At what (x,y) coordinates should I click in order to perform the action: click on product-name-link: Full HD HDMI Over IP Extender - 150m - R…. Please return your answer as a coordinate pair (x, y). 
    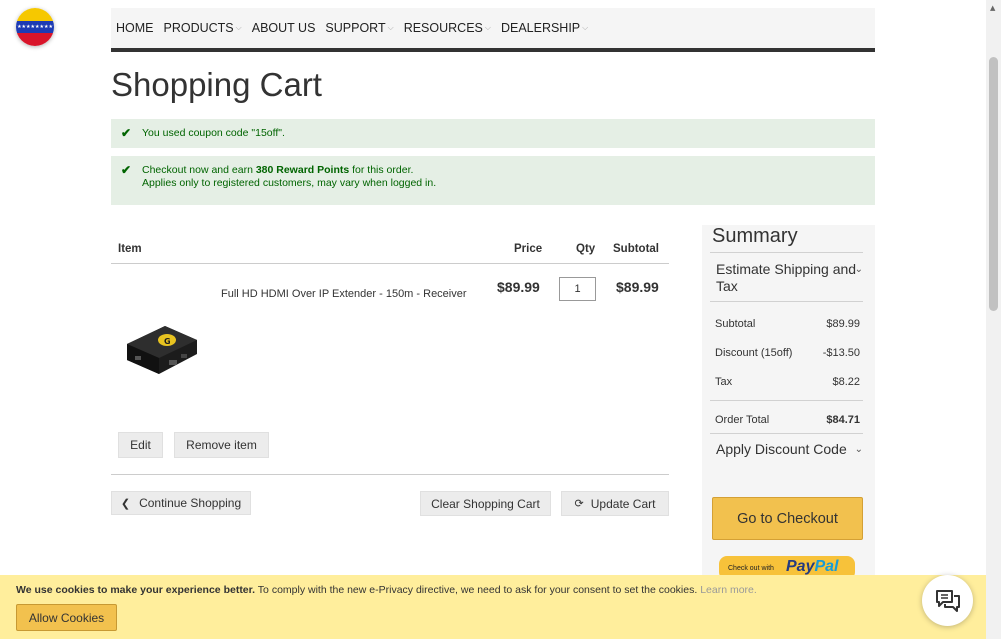
    Looking at the image, I should click on (344, 294).